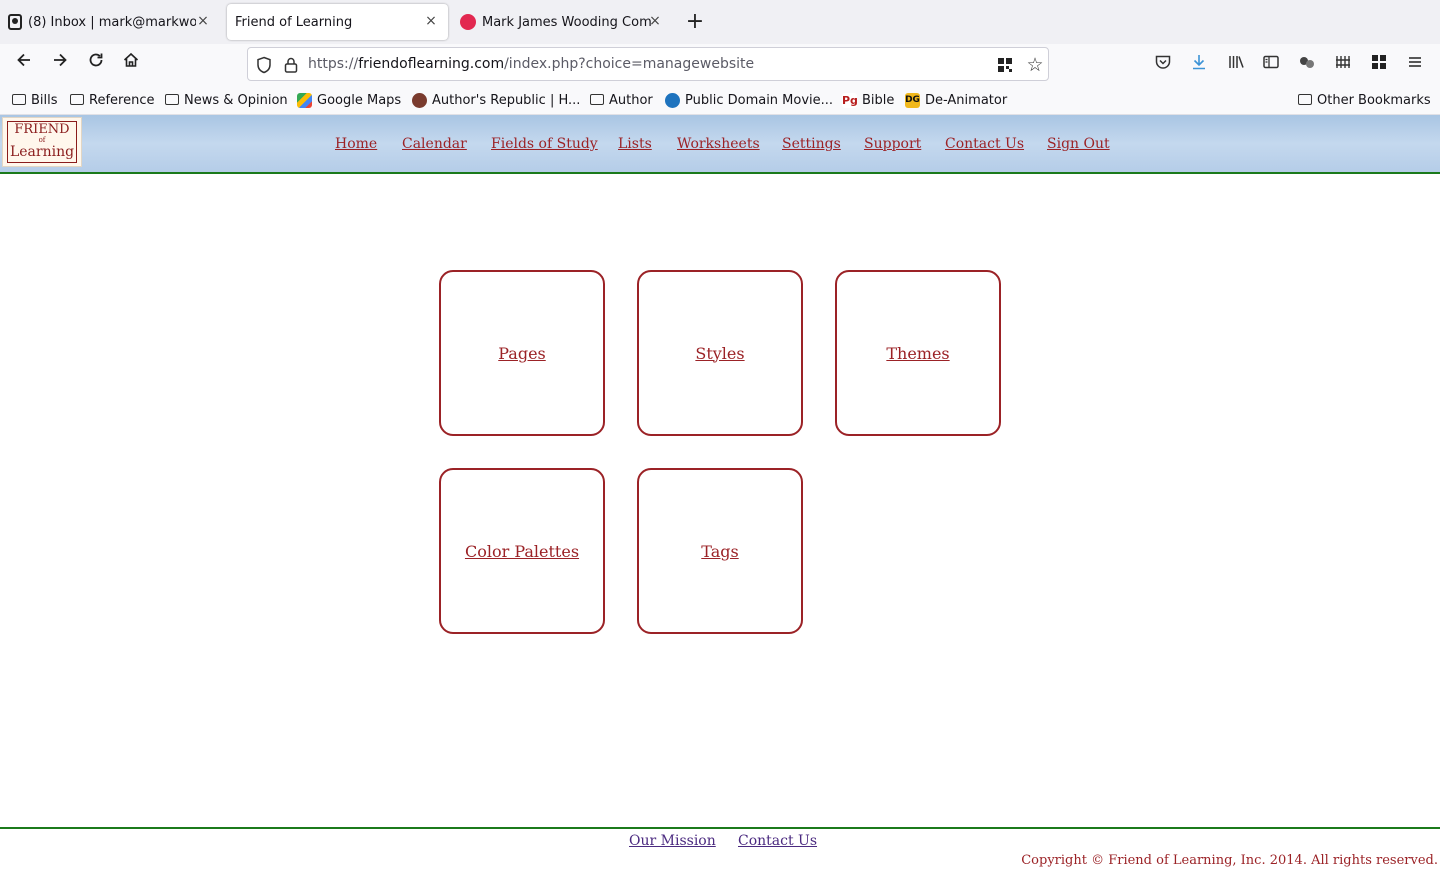  I want to click on tile-themes-link: Themes, so click(917, 353).